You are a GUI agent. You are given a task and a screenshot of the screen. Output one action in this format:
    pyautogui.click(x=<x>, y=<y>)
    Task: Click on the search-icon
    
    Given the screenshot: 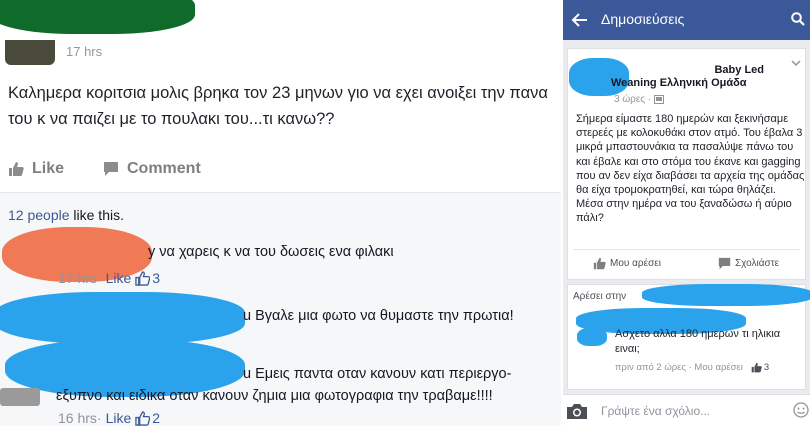 What is the action you would take?
    pyautogui.click(x=798, y=19)
    